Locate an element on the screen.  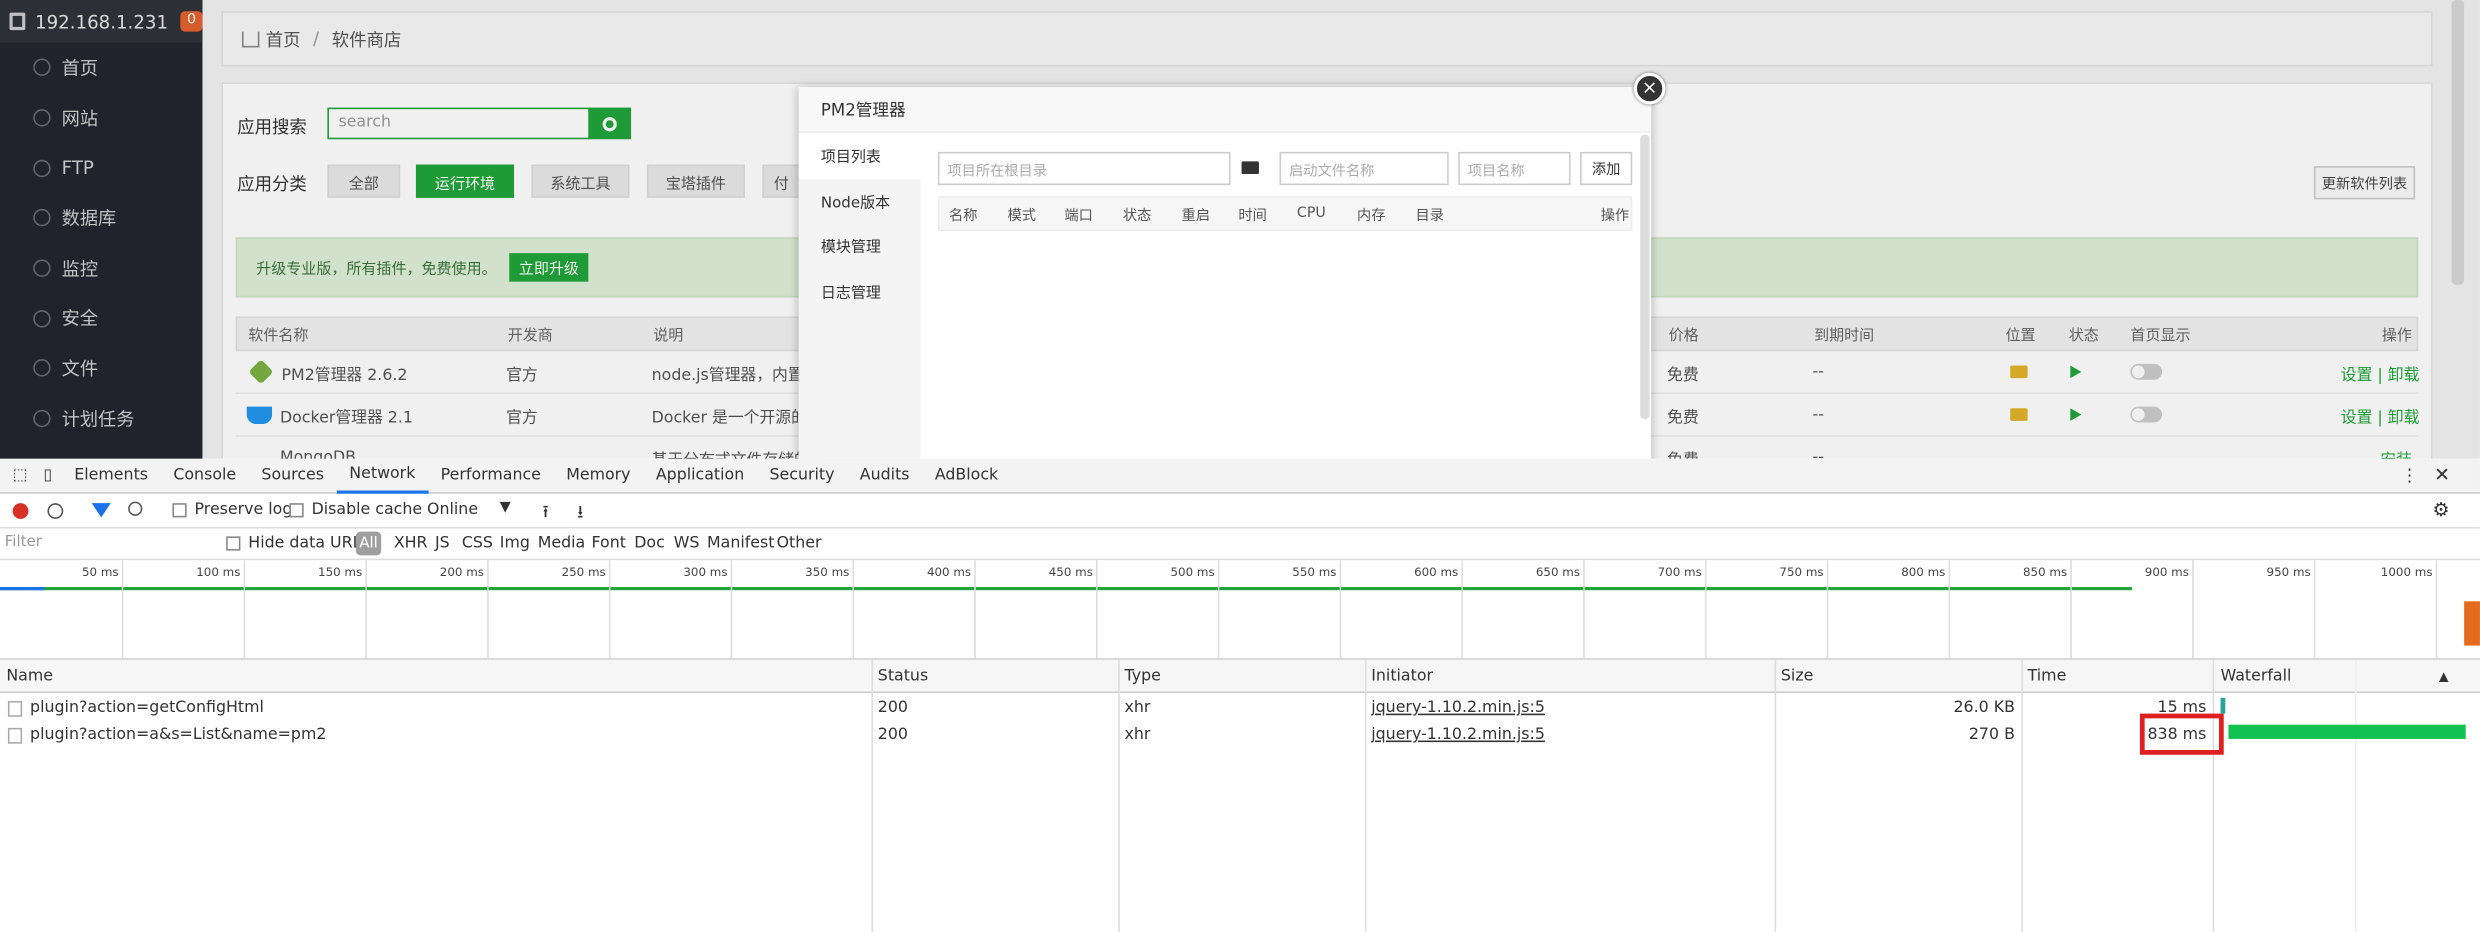
col-type: Type is located at coordinates (1139, 676).